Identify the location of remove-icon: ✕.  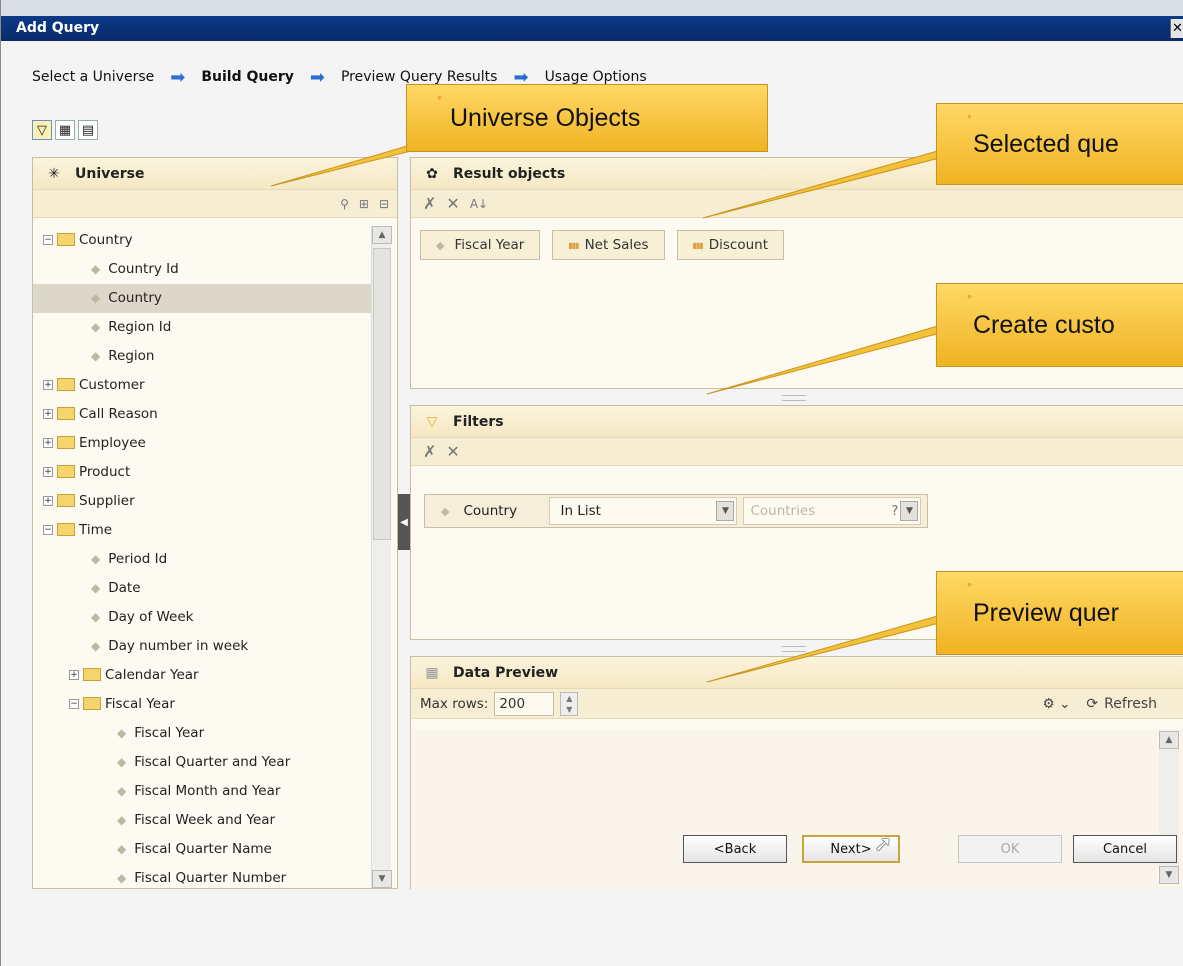
(452, 203).